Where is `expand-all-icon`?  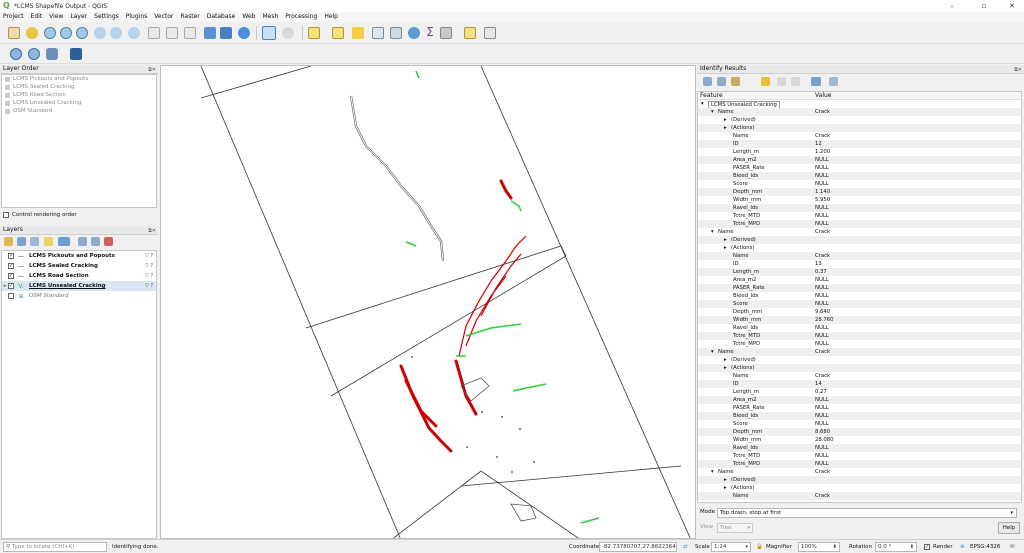 expand-all-icon is located at coordinates (82, 241).